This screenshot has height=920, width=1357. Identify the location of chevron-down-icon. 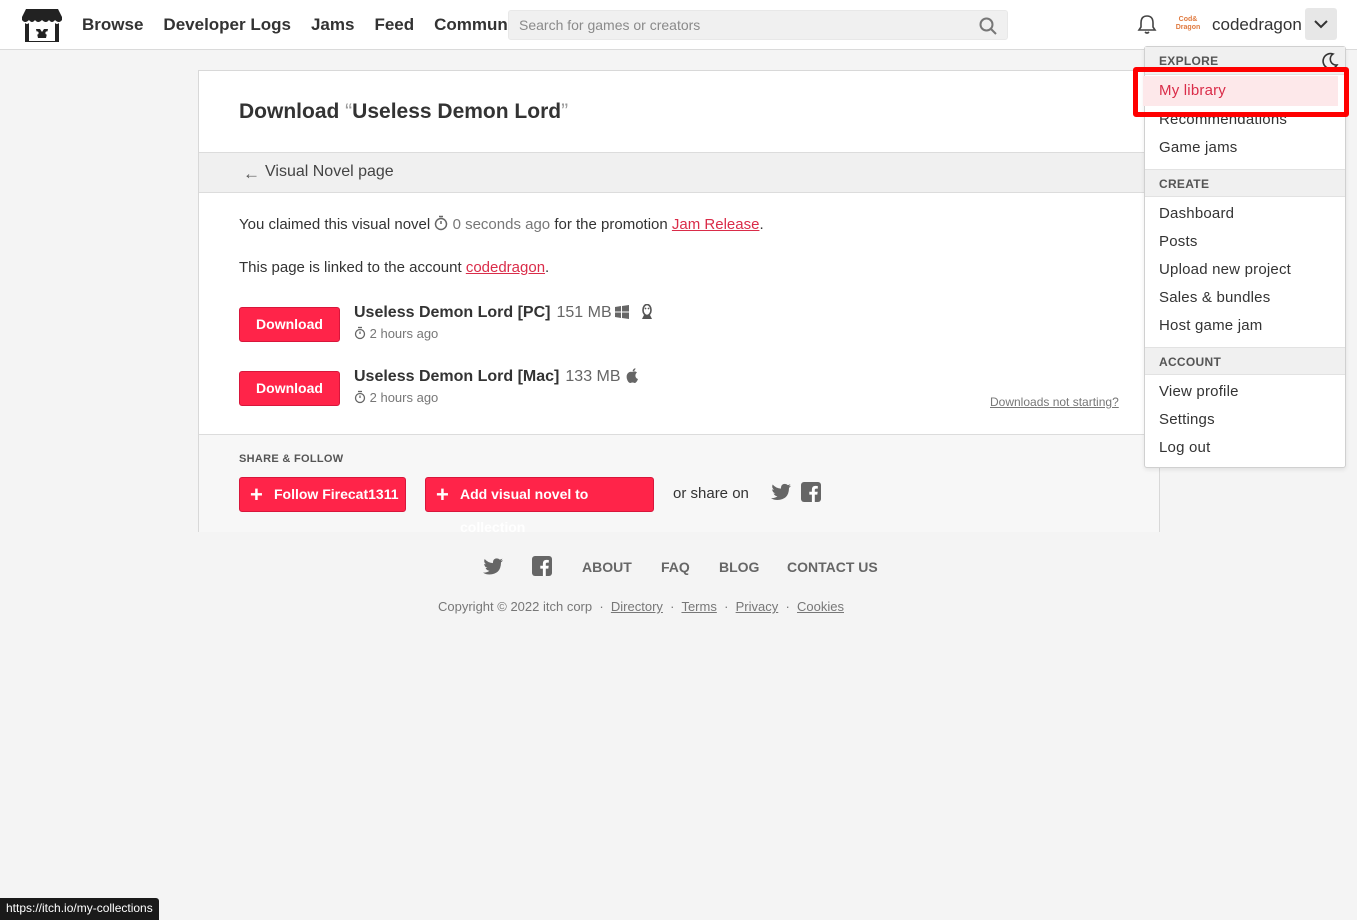
(1321, 24).